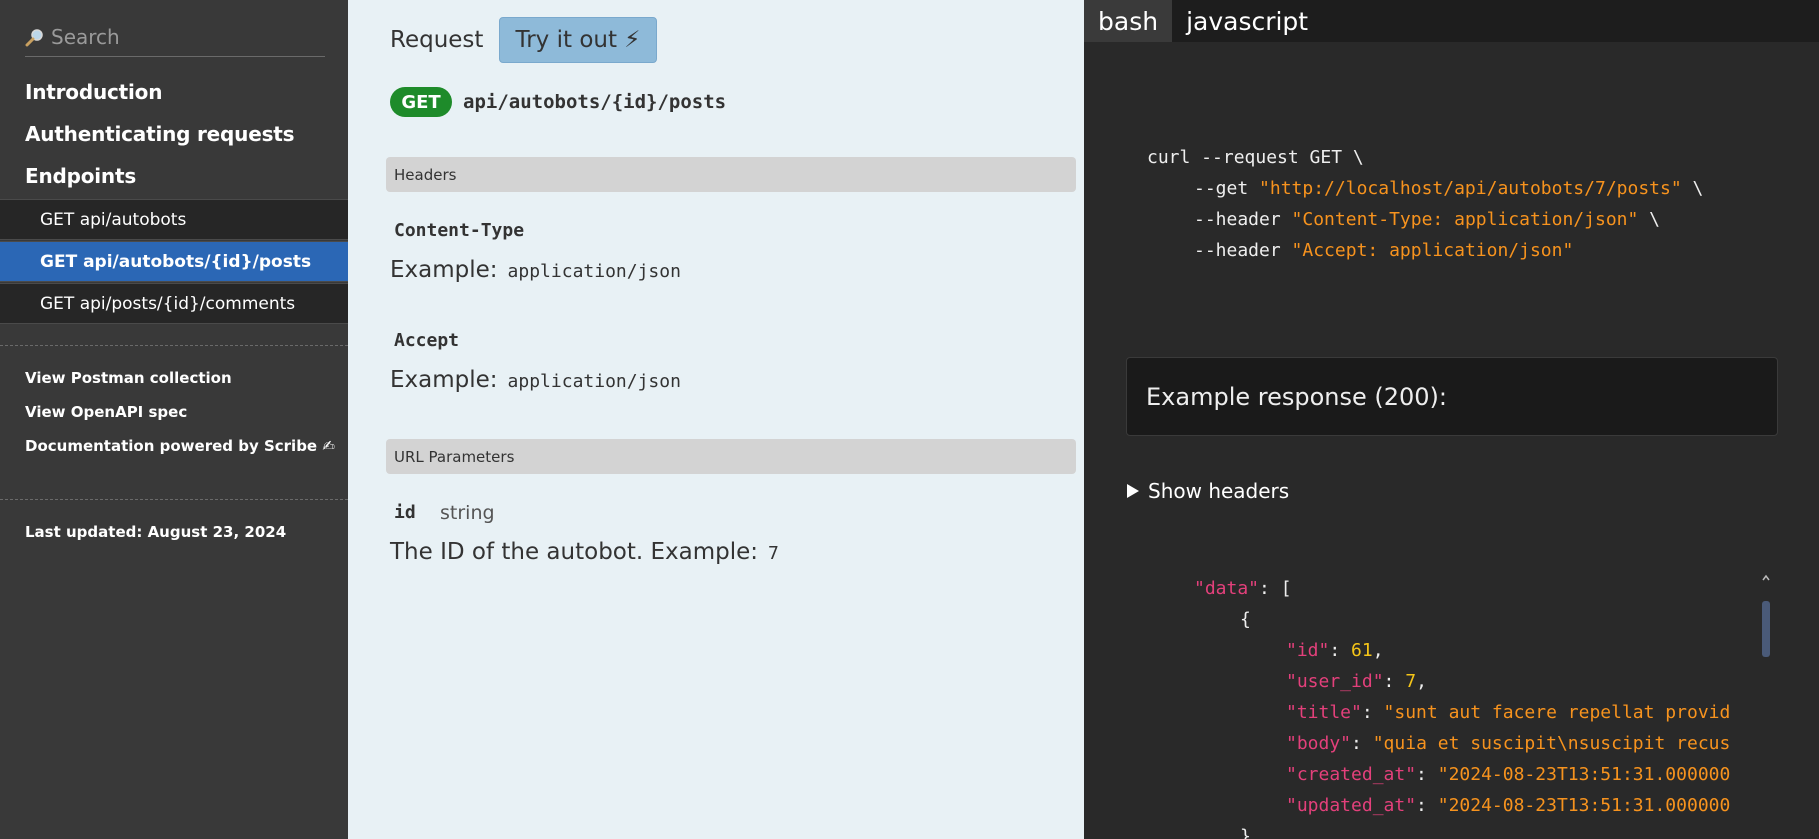 The image size is (1819, 839). What do you see at coordinates (578, 40) in the screenshot?
I see `try-it-out-button: Try it out ⚡` at bounding box center [578, 40].